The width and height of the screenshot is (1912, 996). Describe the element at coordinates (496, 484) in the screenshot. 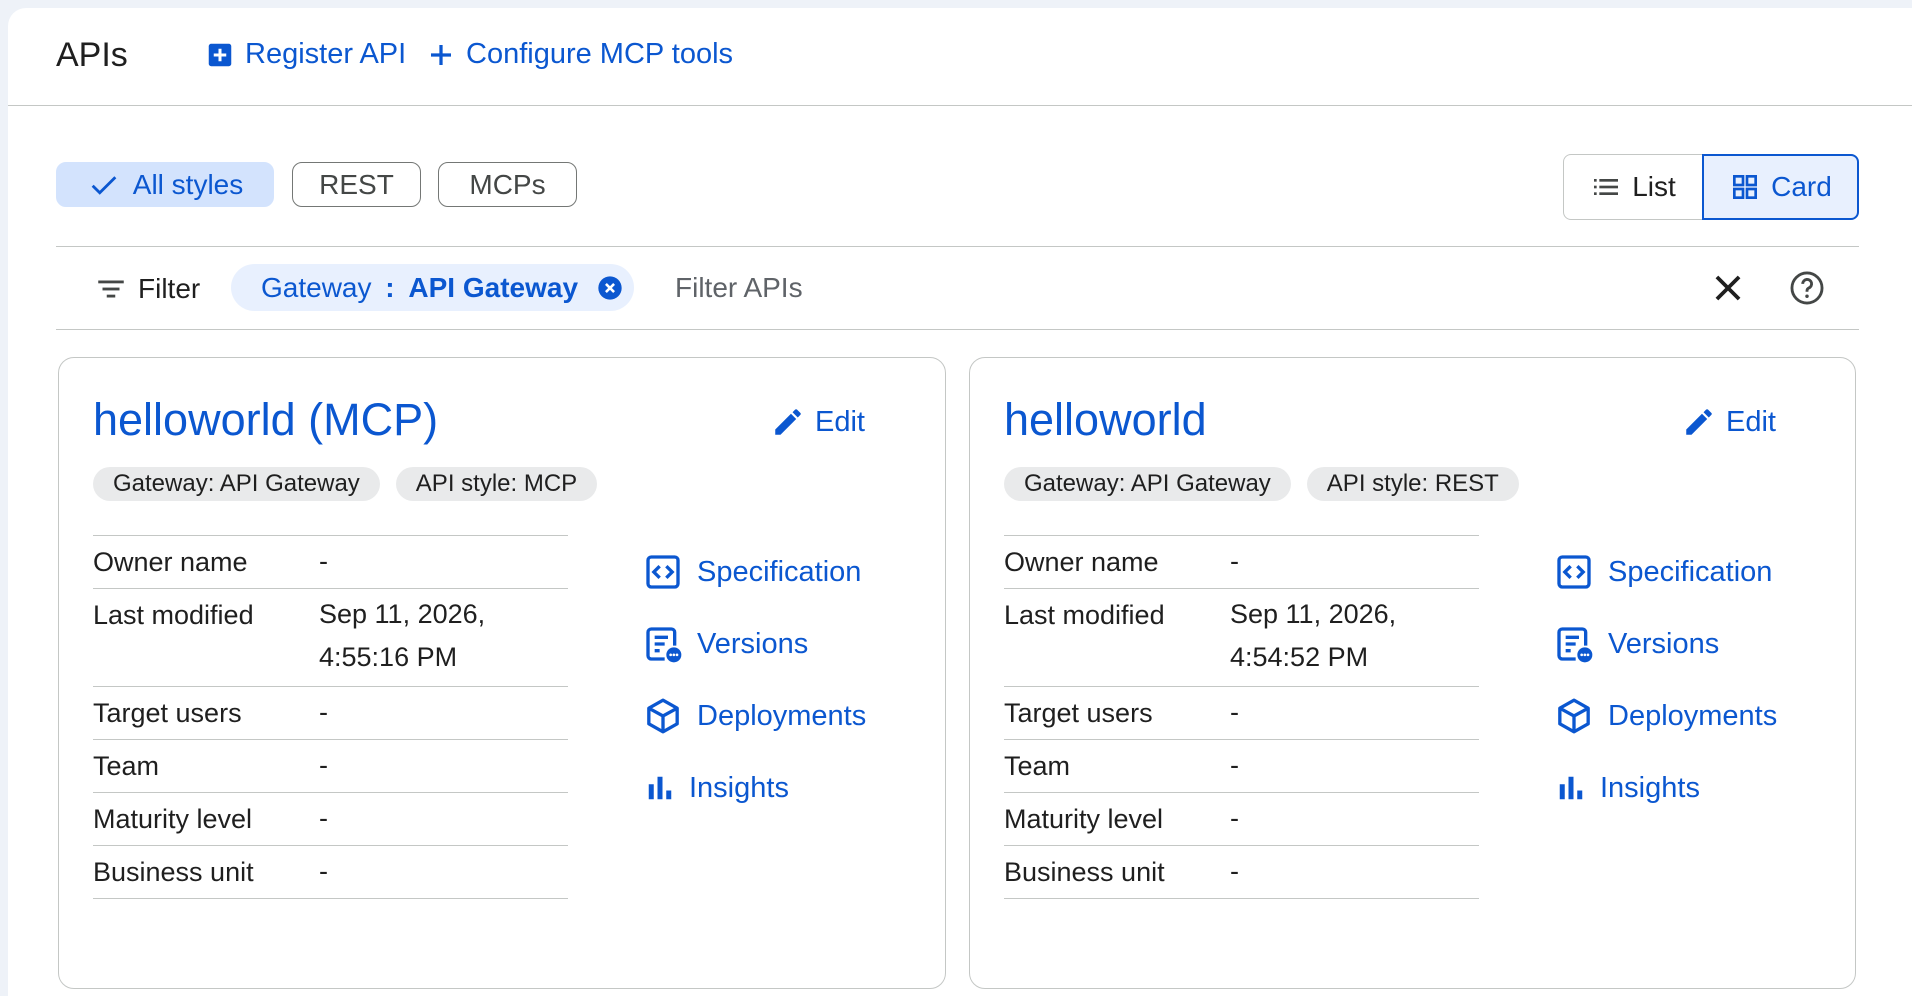

I see `api-style-tag: API style: MCP` at that location.